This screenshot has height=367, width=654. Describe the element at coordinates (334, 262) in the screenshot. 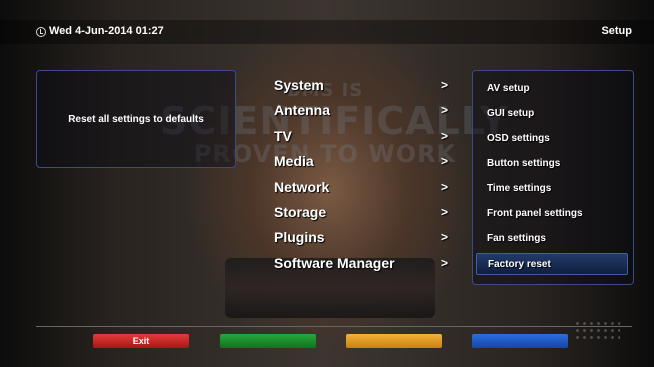

I see `menu-item-label: Software Manager` at that location.